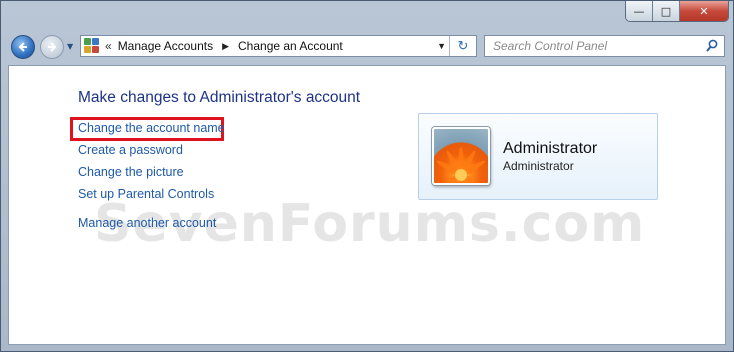 The image size is (734, 352). Describe the element at coordinates (146, 194) in the screenshot. I see `parental-controls-link: Set up Parental Controls` at that location.